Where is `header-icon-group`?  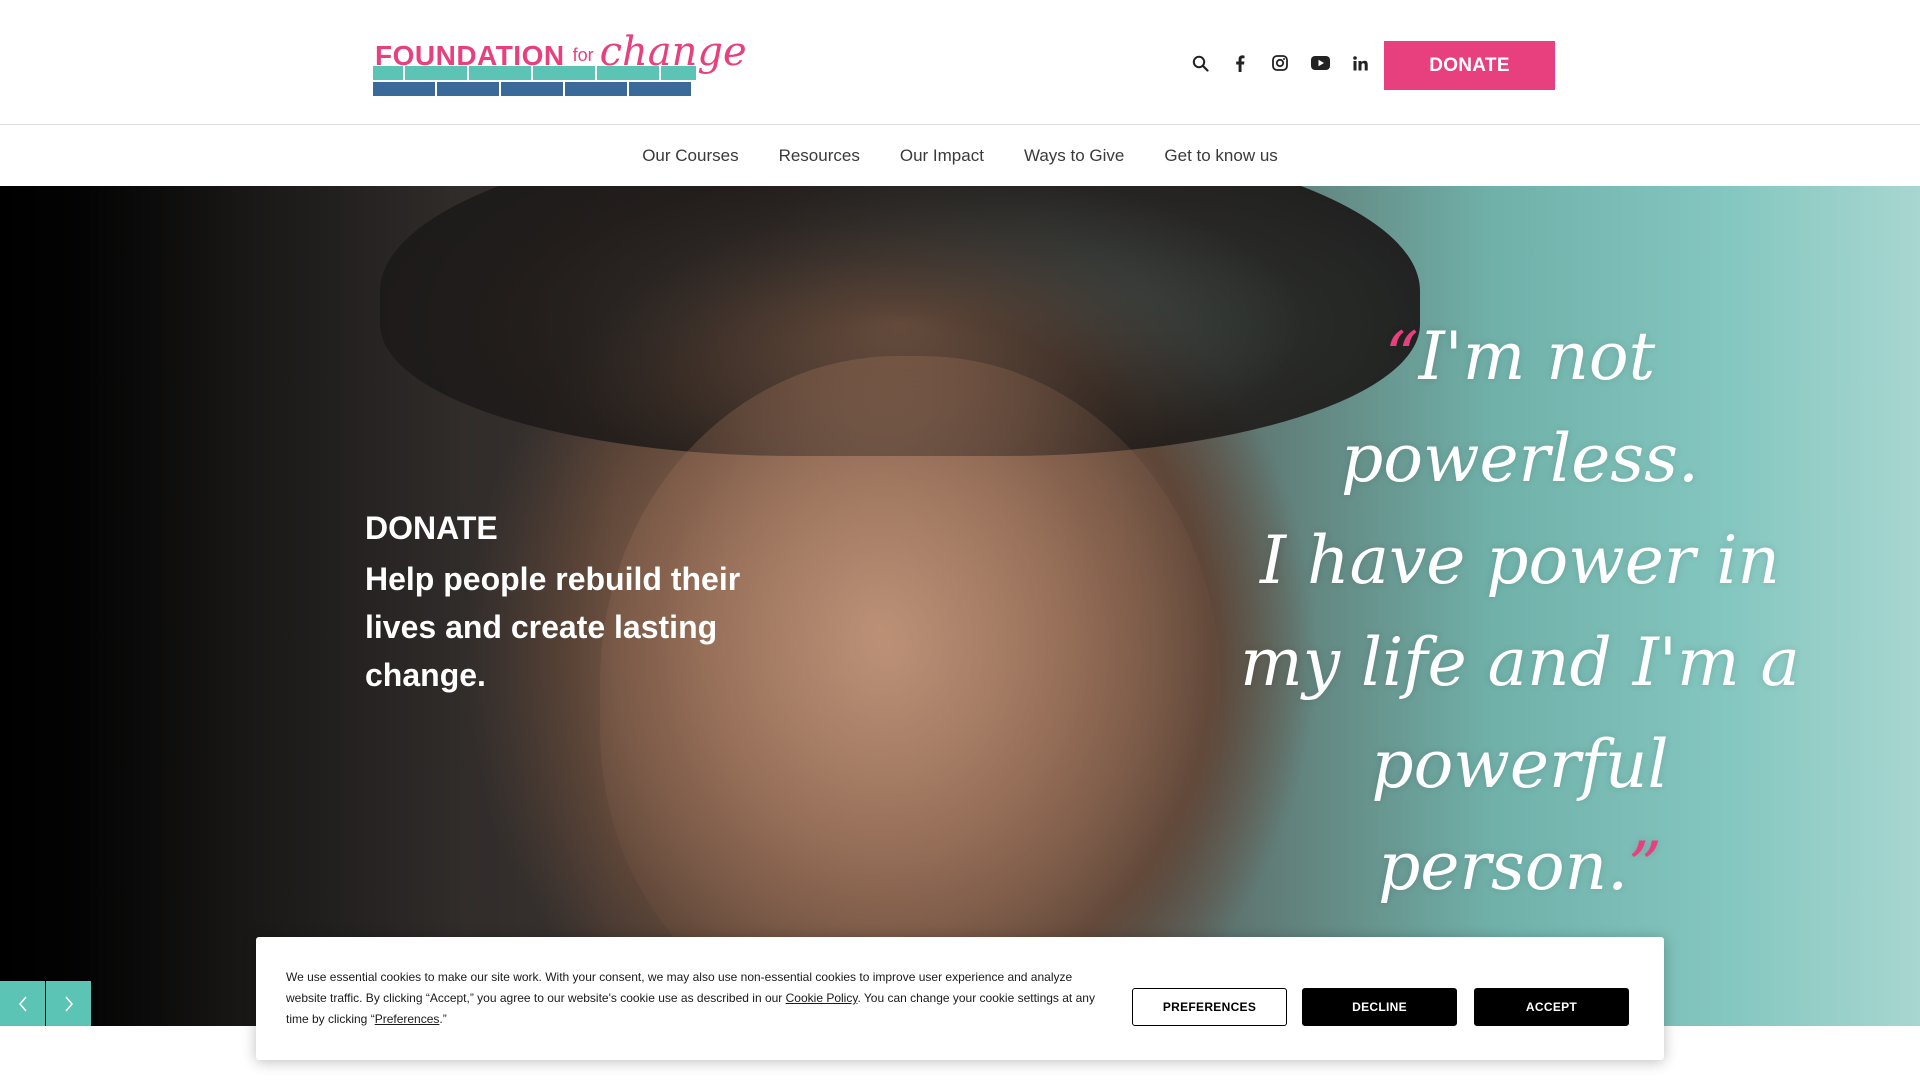 header-icon-group is located at coordinates (1280, 63).